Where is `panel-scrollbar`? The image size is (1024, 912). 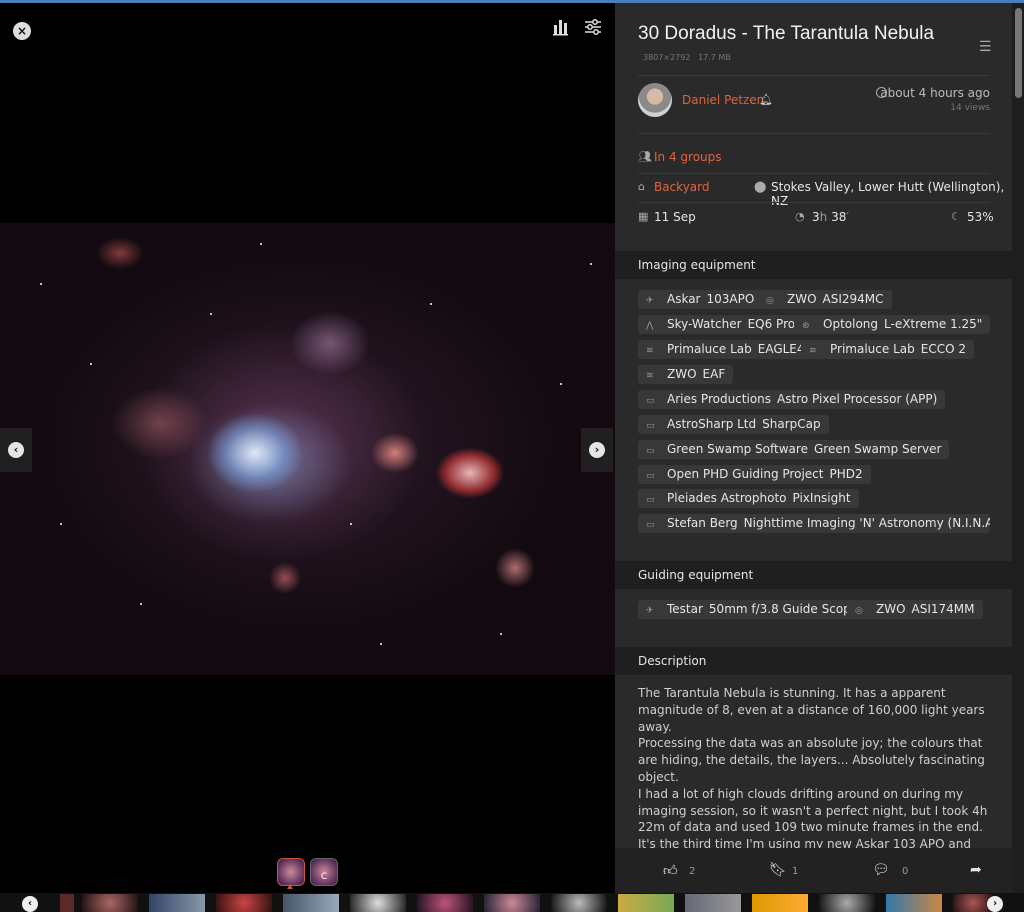 panel-scrollbar is located at coordinates (1018, 448).